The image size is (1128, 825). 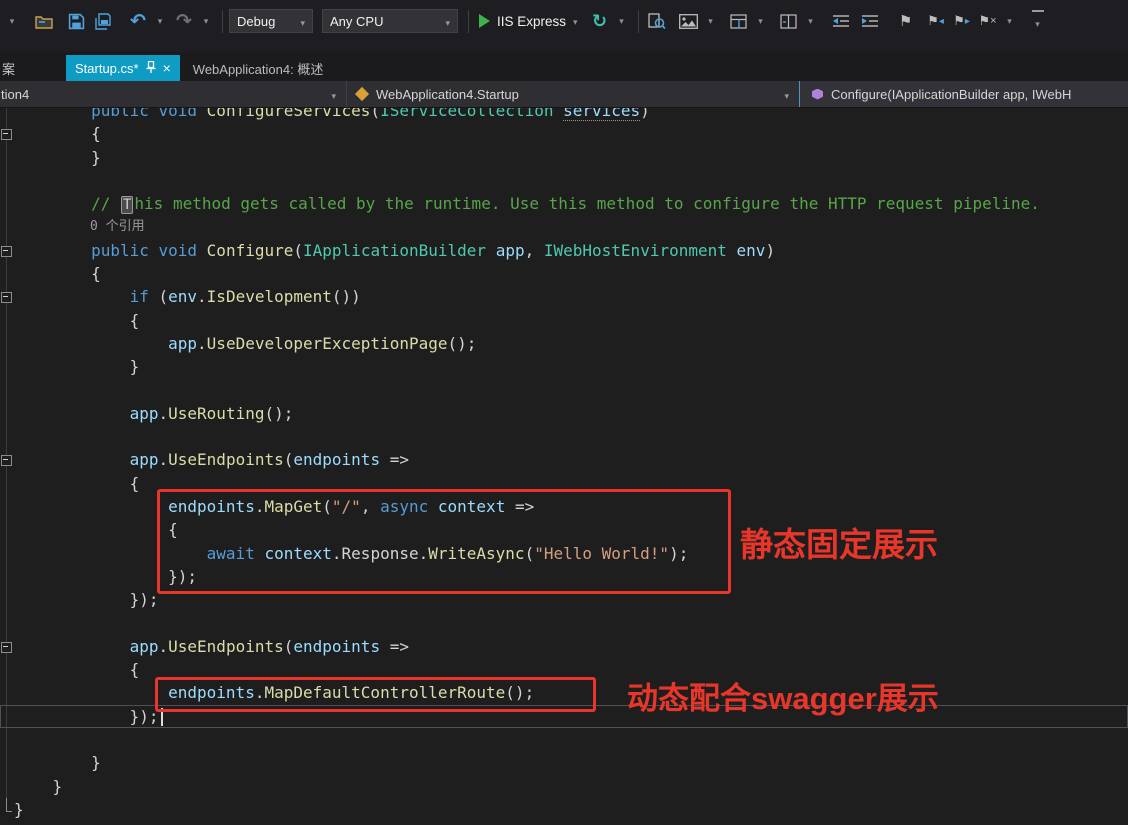 I want to click on member-dropdown: Configure(IApplicationBuilder app, IWebH, so click(x=963, y=94).